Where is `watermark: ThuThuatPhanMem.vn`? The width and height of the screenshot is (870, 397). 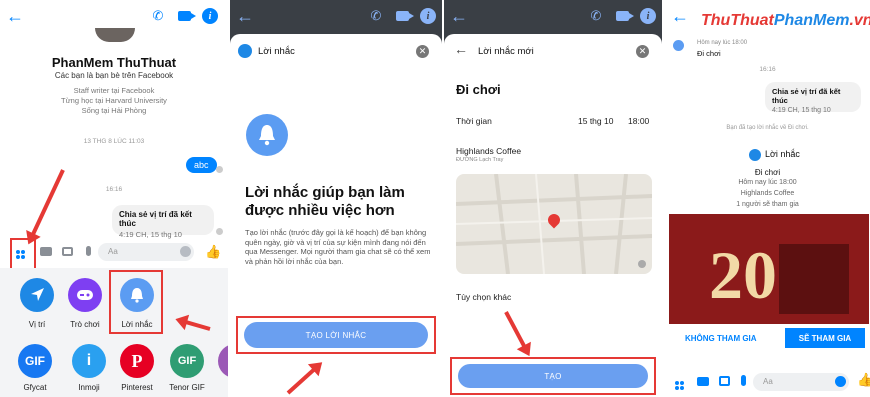
watermark: ThuThuatPhanMem.vn is located at coordinates (785, 20).